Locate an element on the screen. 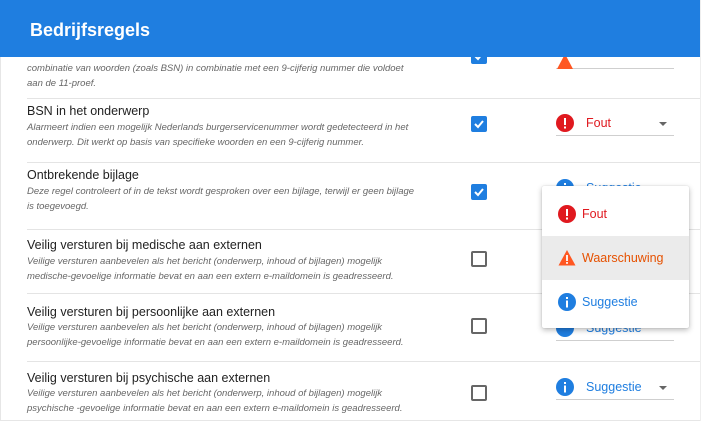 The image size is (711, 421). severity-select: Suggestie is located at coordinates (615, 388).